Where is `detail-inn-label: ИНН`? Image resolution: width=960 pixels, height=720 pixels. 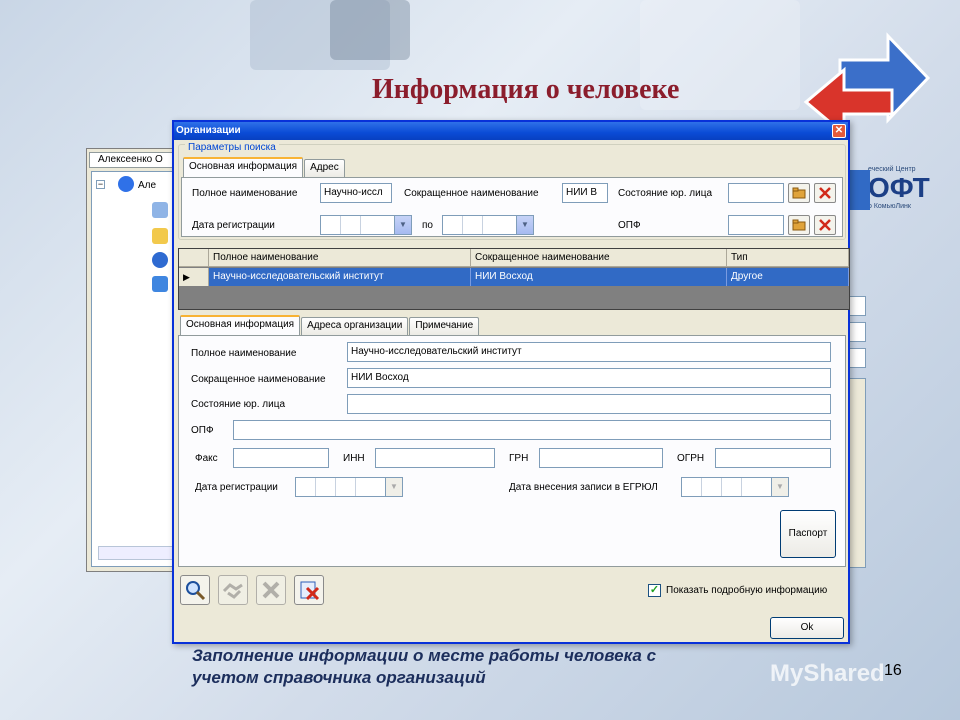 detail-inn-label: ИНН is located at coordinates (354, 458).